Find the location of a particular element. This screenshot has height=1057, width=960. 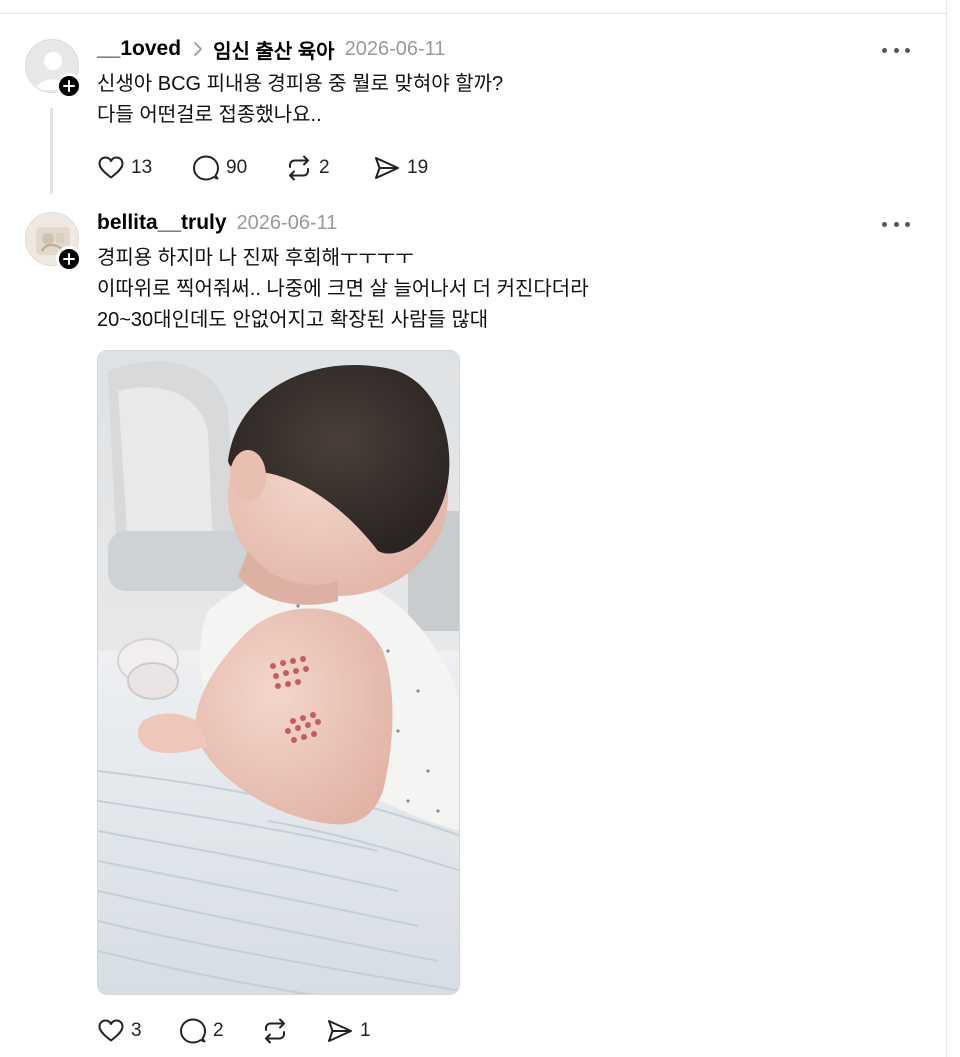

like-button: 3 is located at coordinates (138, 1031).